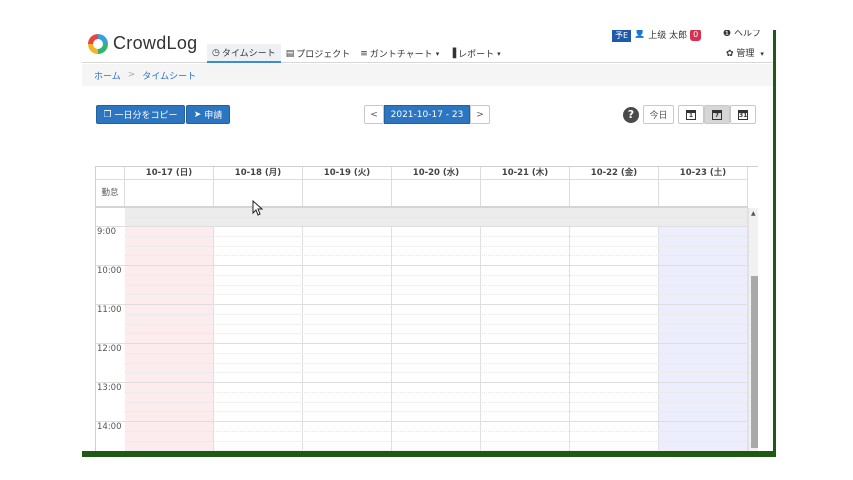 The image size is (853, 480). Describe the element at coordinates (696, 35) in the screenshot. I see `notification-badge: 0` at that location.